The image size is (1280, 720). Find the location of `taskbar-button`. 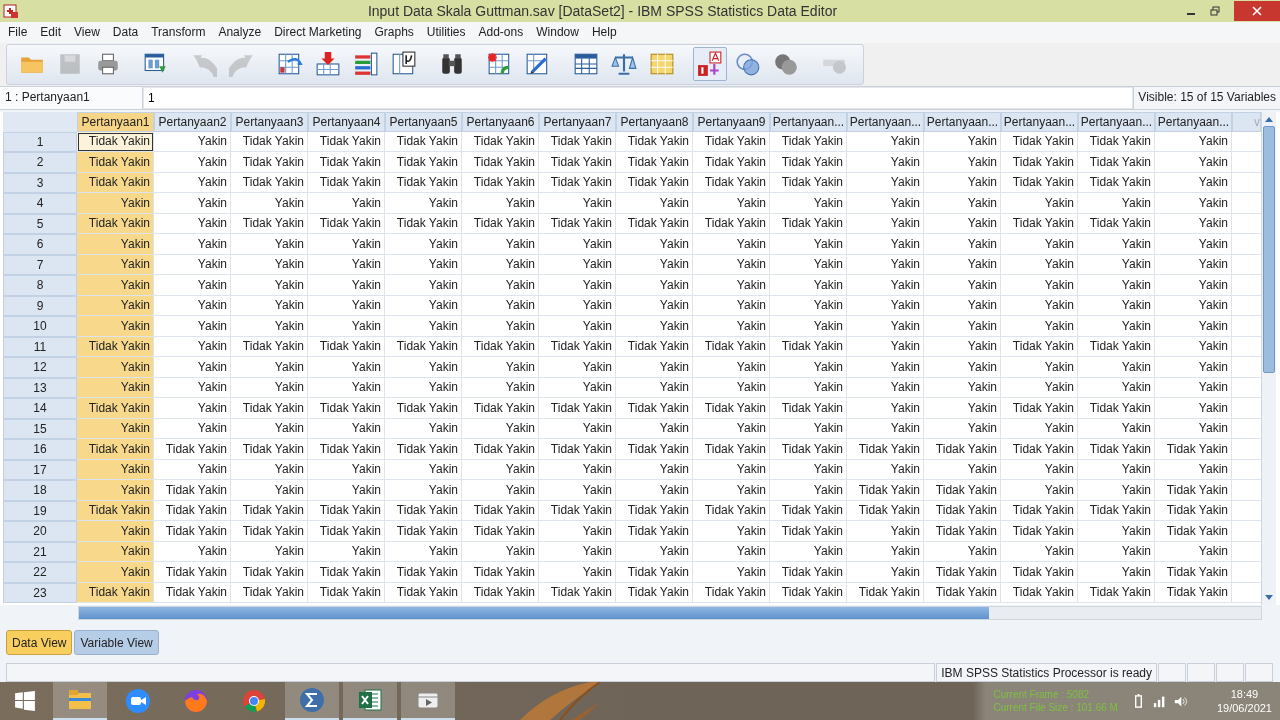

taskbar-button is located at coordinates (312, 701).